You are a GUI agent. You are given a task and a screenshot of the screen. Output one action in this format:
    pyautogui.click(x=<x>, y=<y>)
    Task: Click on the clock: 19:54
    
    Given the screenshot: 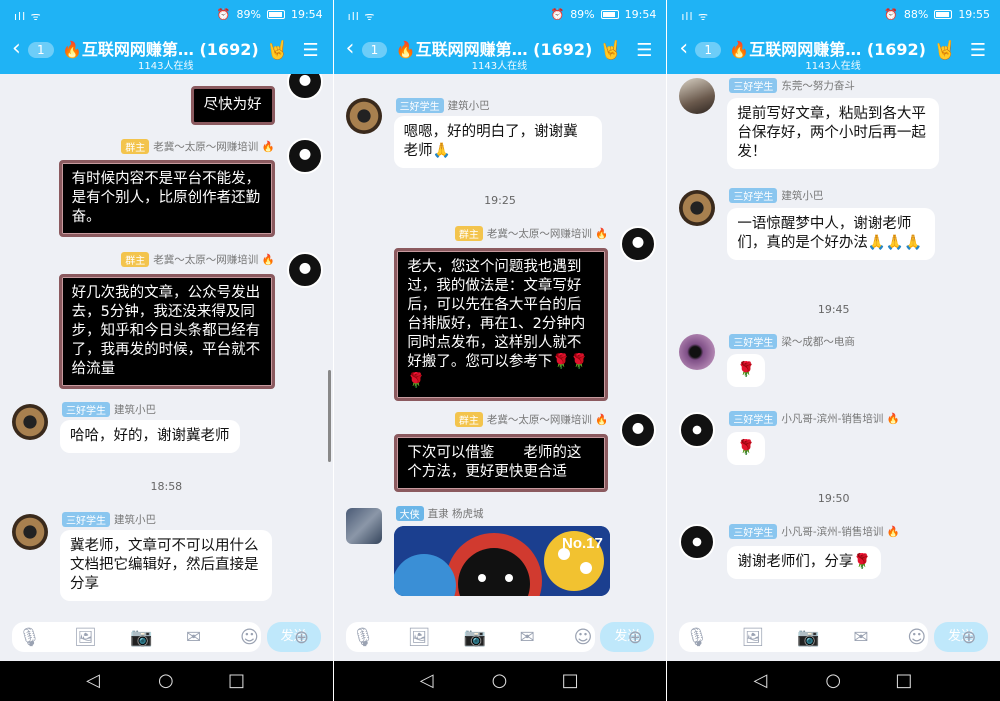 What is the action you would take?
    pyautogui.click(x=306, y=14)
    